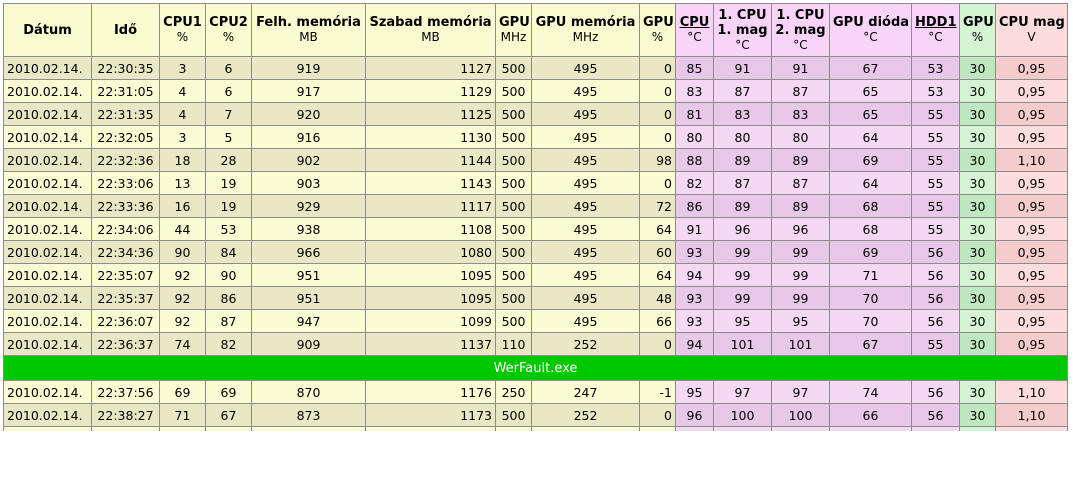 This screenshot has height=480, width=1073. Describe the element at coordinates (800, 415) in the screenshot. I see `cell-core2-temp: 100` at that location.